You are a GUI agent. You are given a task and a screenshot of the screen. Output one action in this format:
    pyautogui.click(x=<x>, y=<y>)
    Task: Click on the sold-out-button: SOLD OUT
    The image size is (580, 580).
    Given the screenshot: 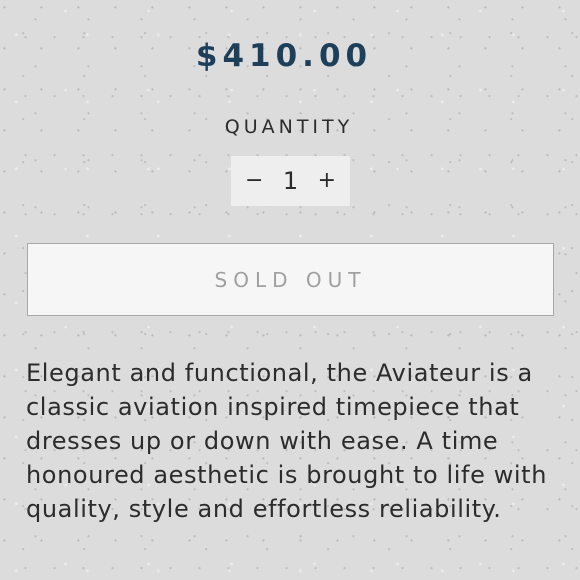 What is the action you would take?
    pyautogui.click(x=290, y=279)
    